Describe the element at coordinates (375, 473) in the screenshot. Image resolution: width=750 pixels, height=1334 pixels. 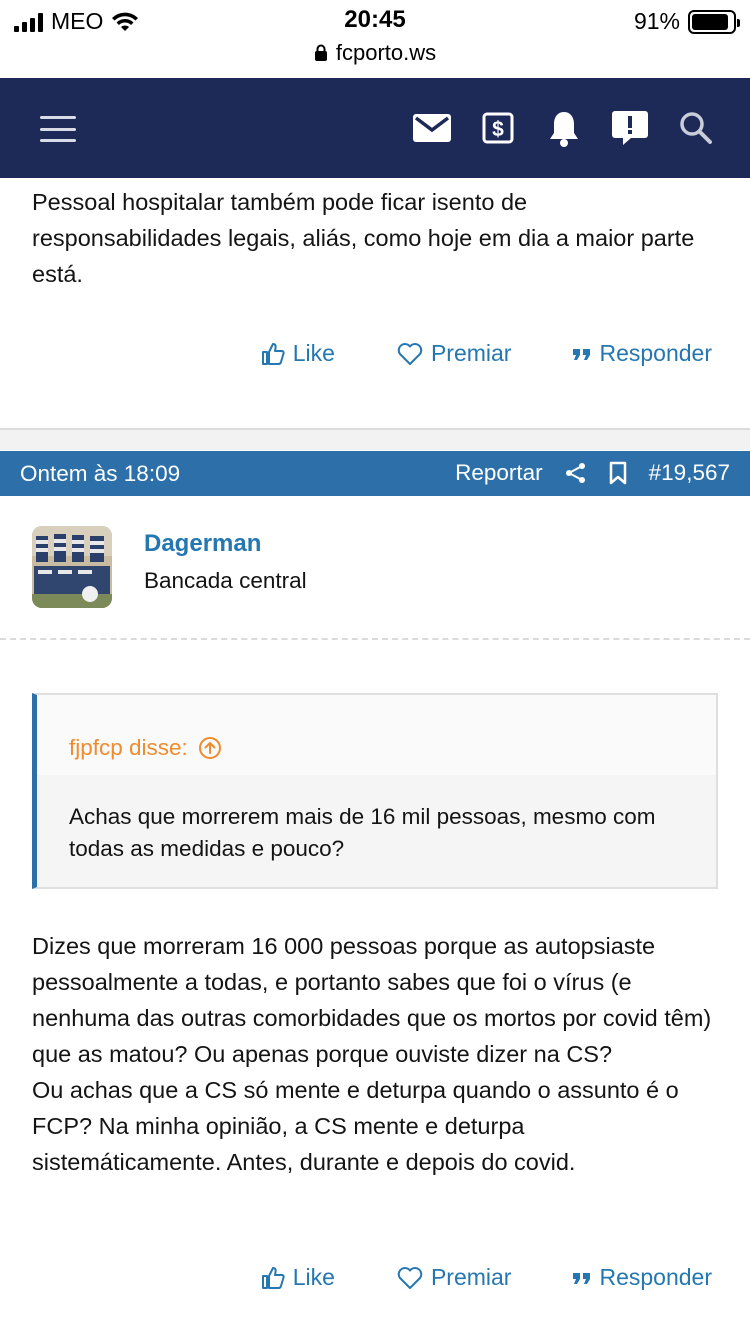
I see `post-header-bar: Ontem às 18:09 Reportar #19,567` at that location.